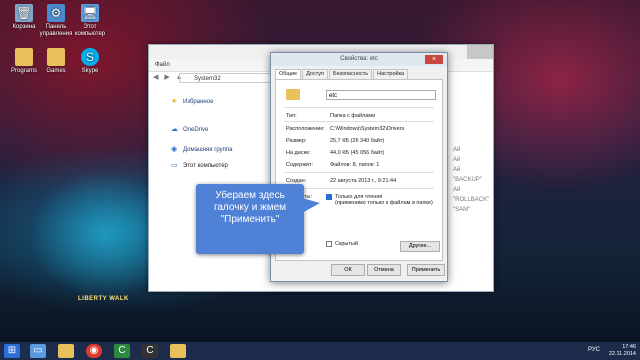 Image resolution: width=640 pixels, height=360 pixels. I want to click on sidebar-item-label: Этот компьютер, so click(205, 166).